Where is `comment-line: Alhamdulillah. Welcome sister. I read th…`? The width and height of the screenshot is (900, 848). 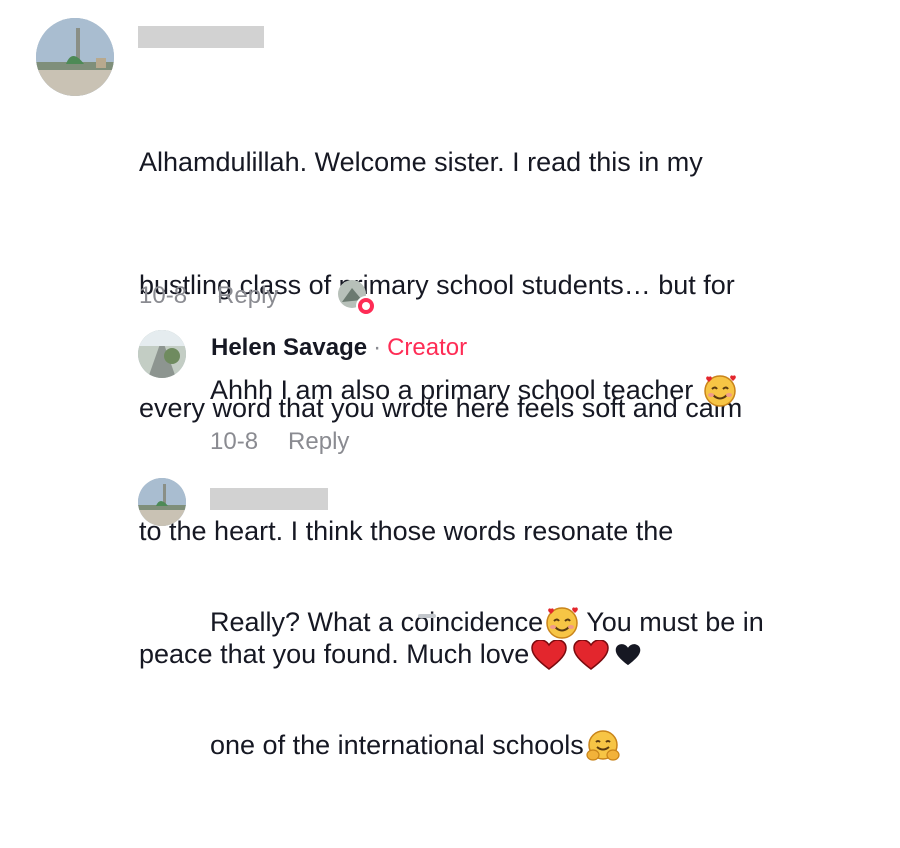 comment-line: Alhamdulillah. Welcome sister. I read th… is located at coordinates (421, 162).